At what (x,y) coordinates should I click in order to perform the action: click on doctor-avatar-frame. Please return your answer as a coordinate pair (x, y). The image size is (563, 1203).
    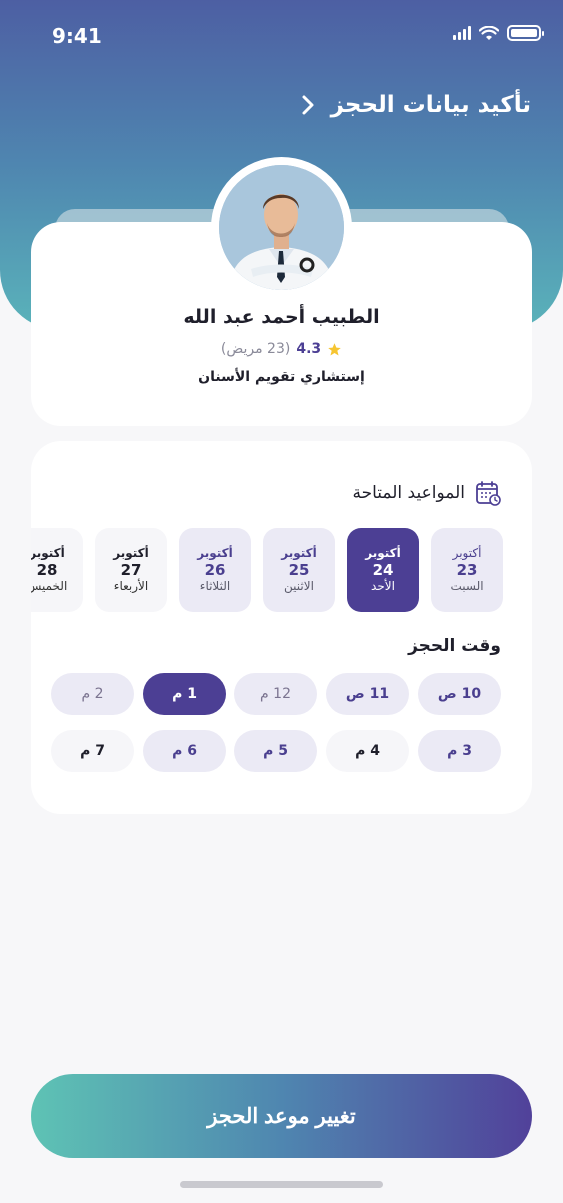
    Looking at the image, I should click on (281, 227).